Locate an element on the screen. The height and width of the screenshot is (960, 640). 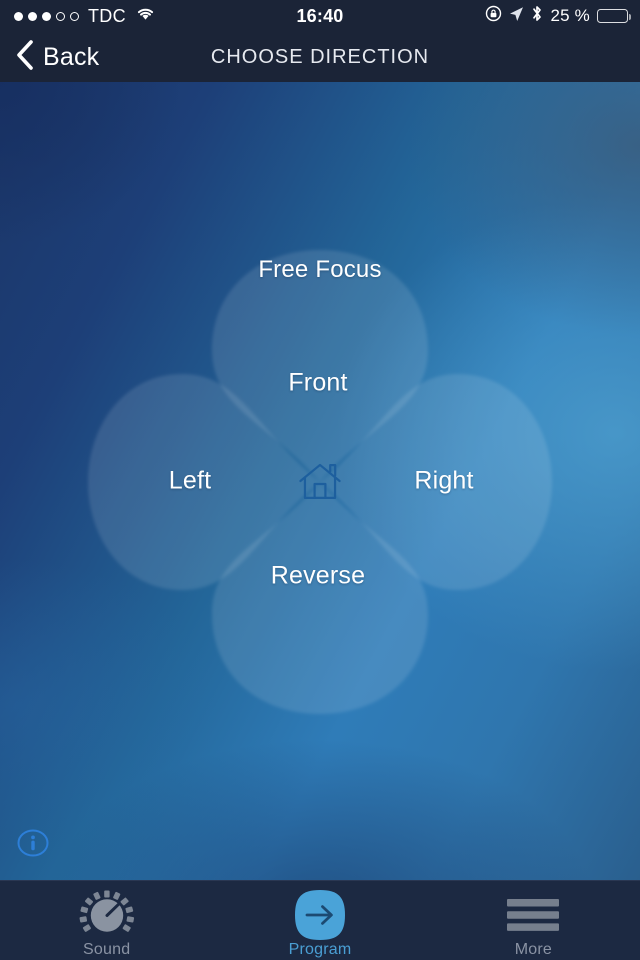
chevron-left-icon is located at coordinates (25, 57).